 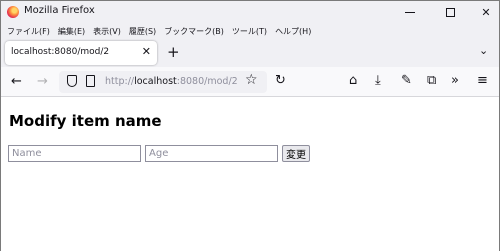 What do you see at coordinates (28, 31) in the screenshot?
I see `menu-file: ファイル(F)` at bounding box center [28, 31].